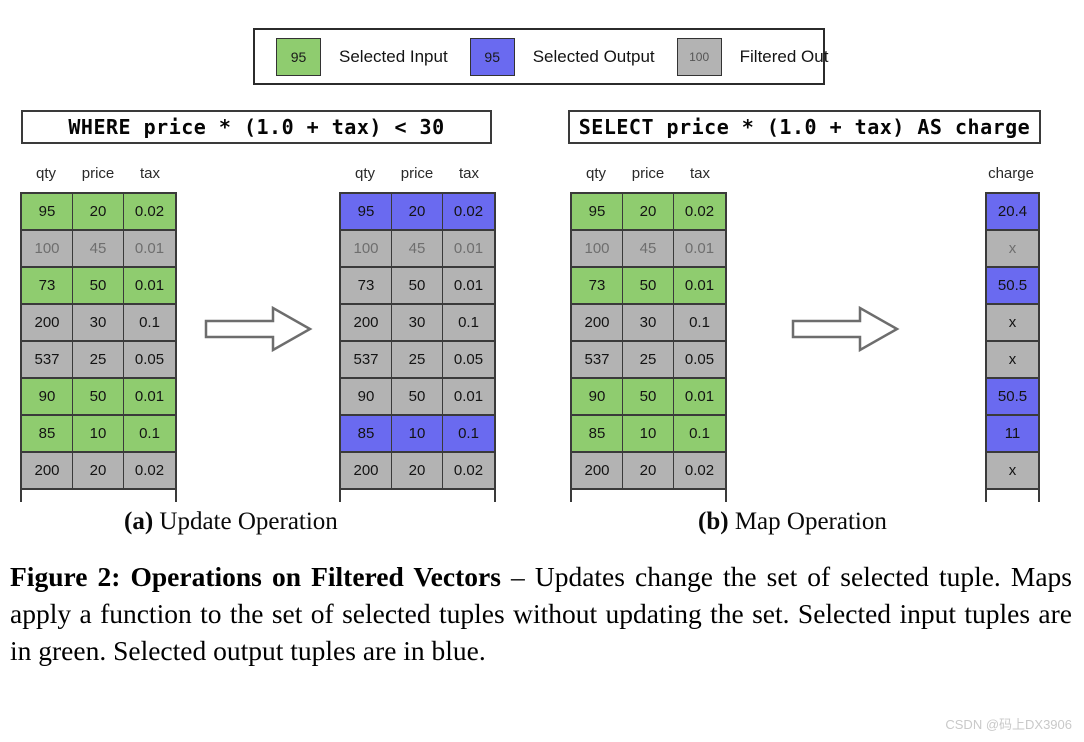 This screenshot has height=742, width=1084. I want to click on table-row: 11, so click(1012, 434).